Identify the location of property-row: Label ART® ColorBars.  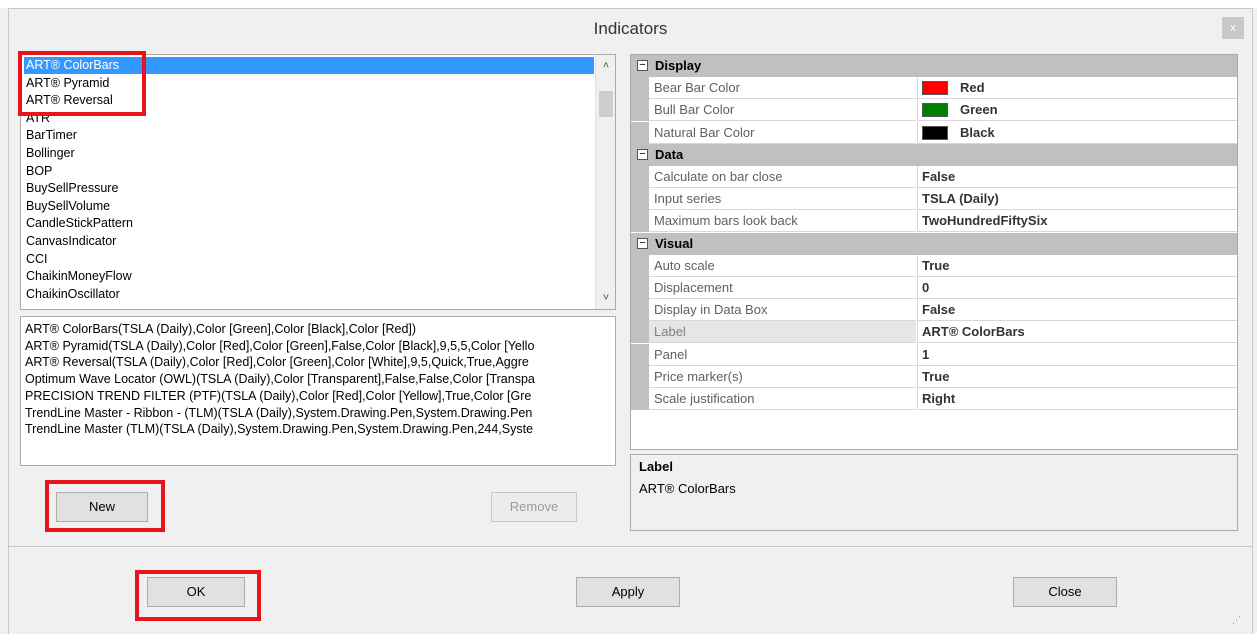
(934, 332).